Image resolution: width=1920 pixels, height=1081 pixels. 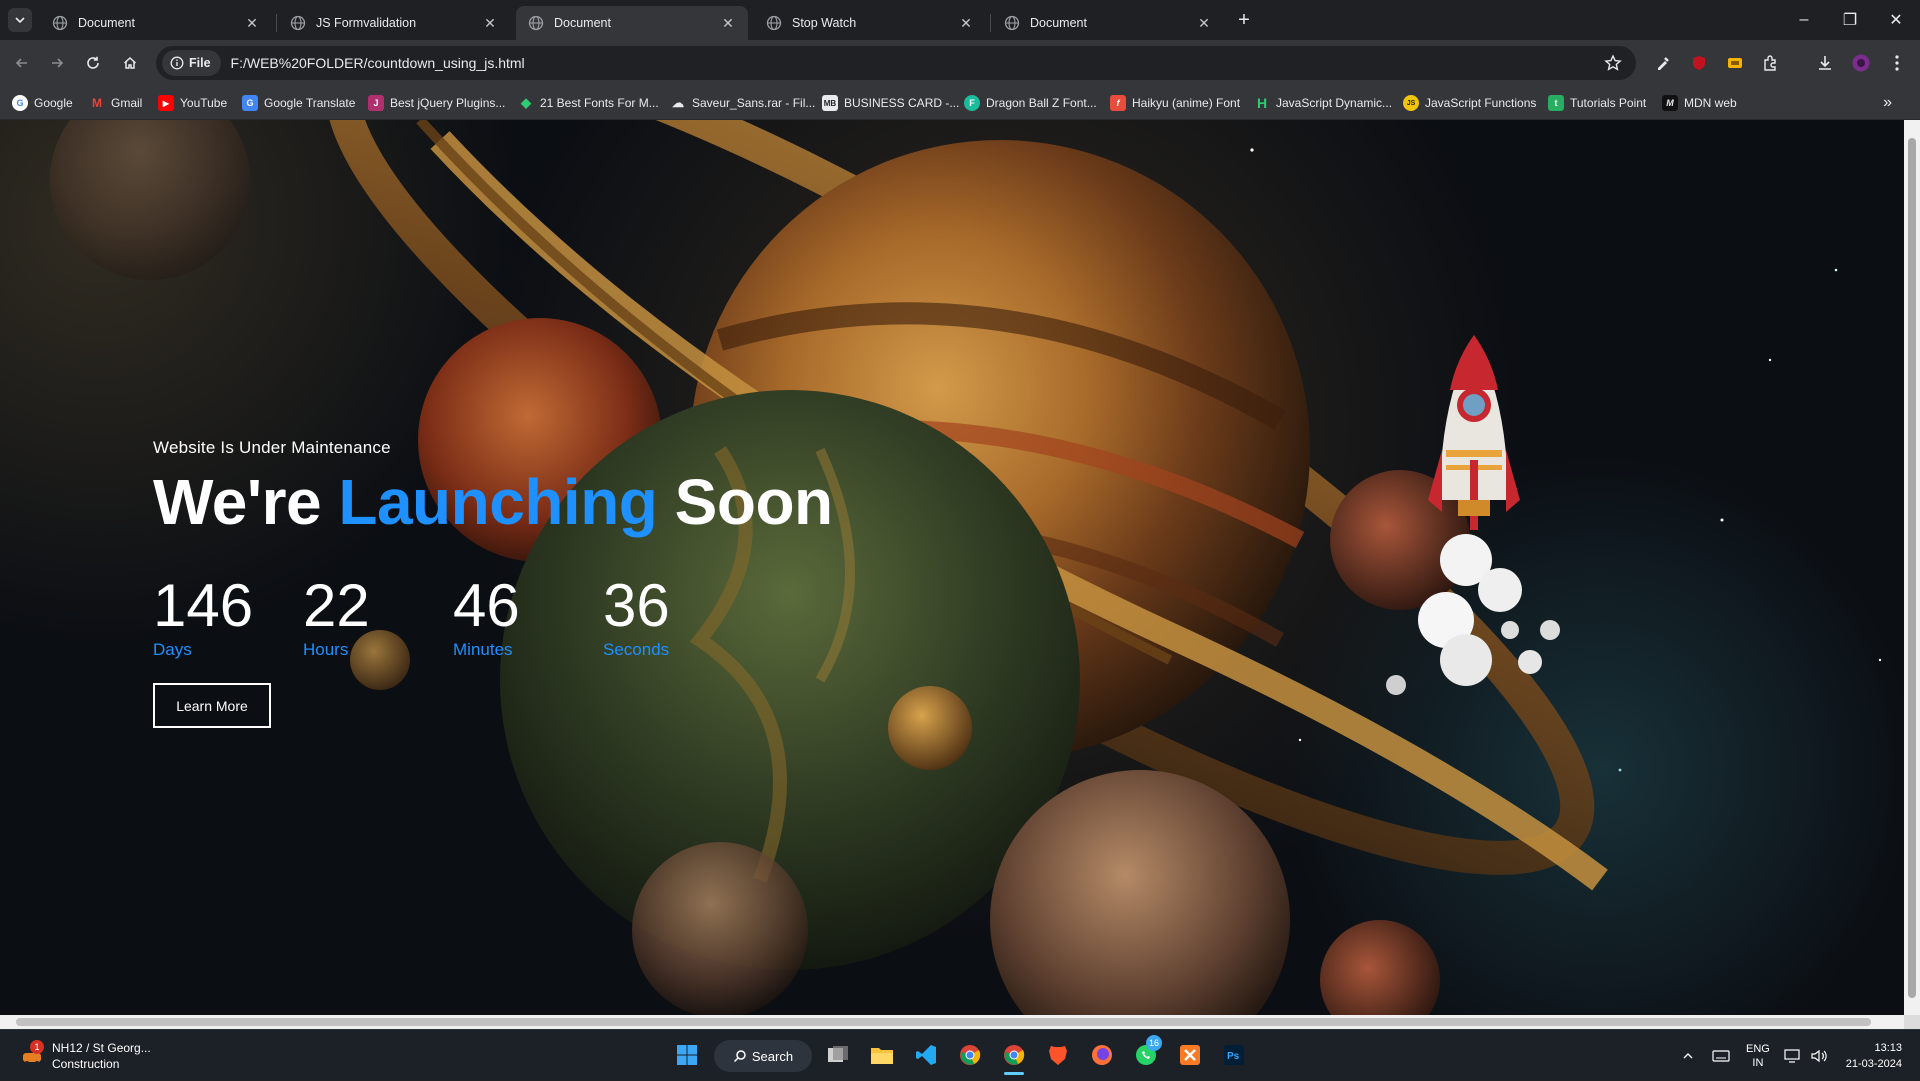 What do you see at coordinates (86, 1064) in the screenshot?
I see `weather-line2: Construction` at bounding box center [86, 1064].